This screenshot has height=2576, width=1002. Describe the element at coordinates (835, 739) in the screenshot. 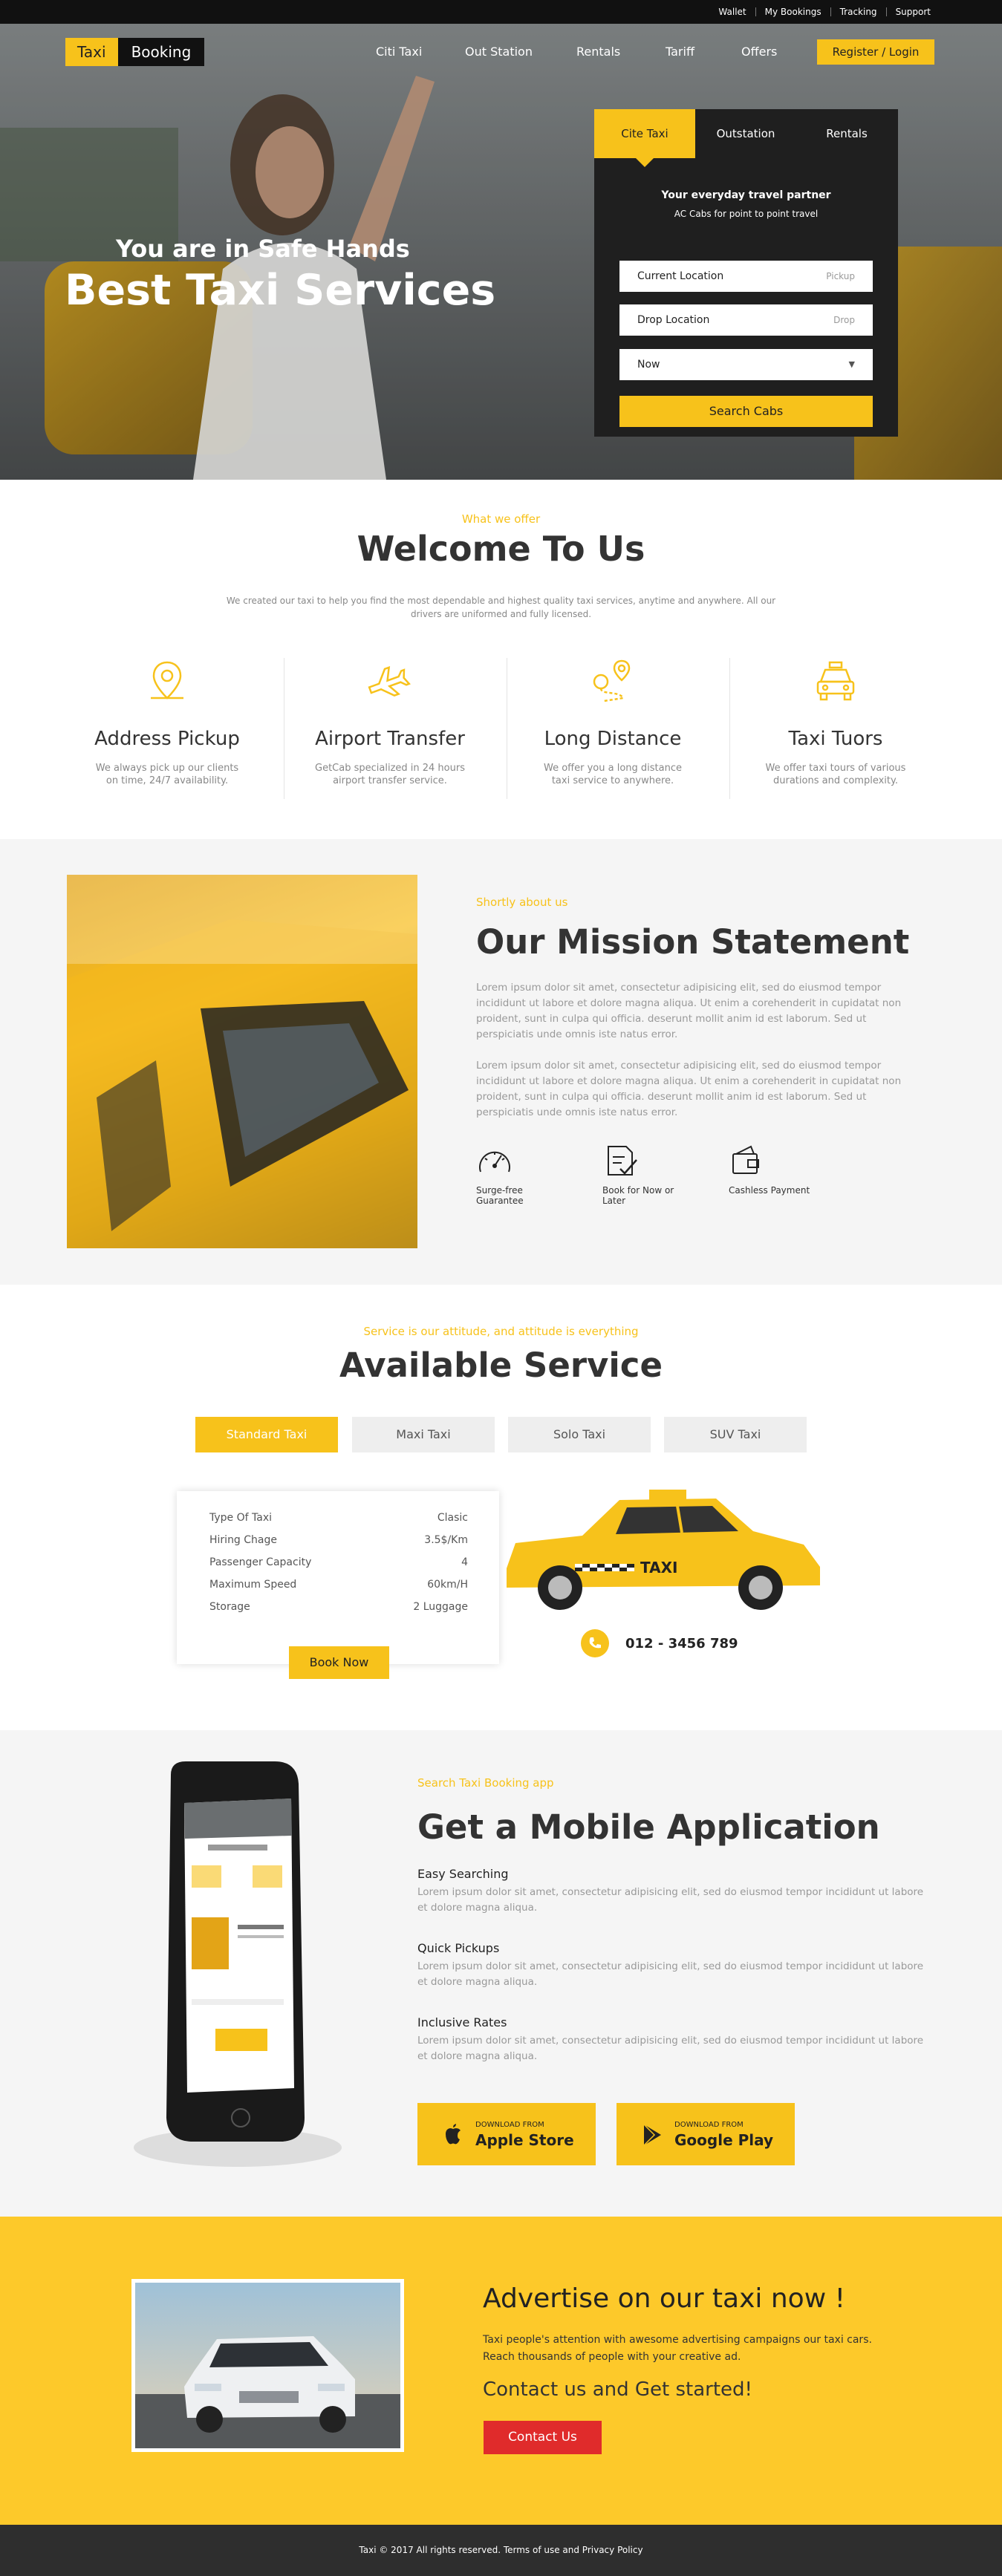

I see `feature-title: Taxi Tuors` at that location.